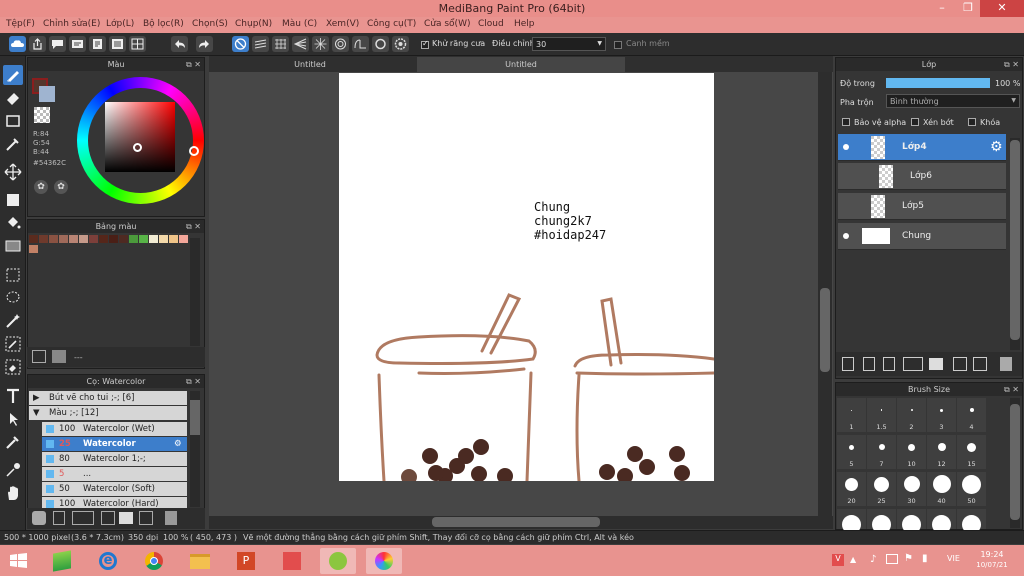 Image resolution: width=1024 pixels, height=576 pixels. Describe the element at coordinates (922, 176) in the screenshot. I see `layer-row: Lớp6` at that location.